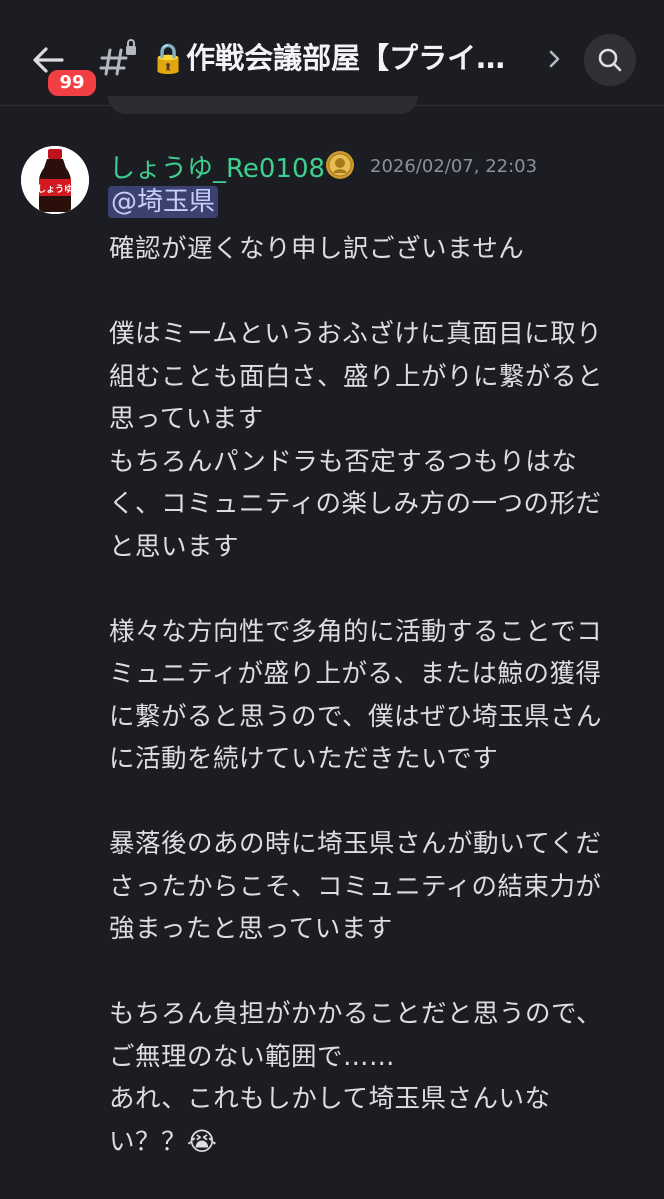 This screenshot has height=1199, width=664. What do you see at coordinates (317, 249) in the screenshot?
I see `message-line: 確認が遅くなり申し訳ございません` at bounding box center [317, 249].